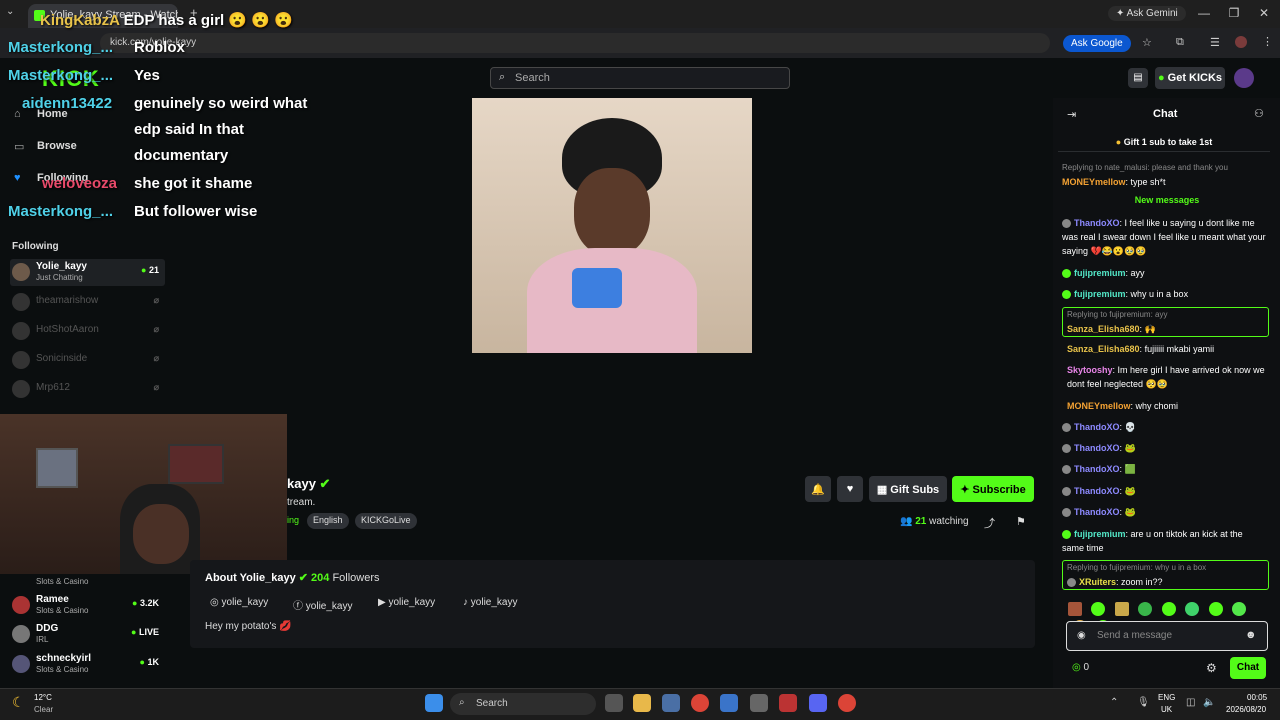 The height and width of the screenshot is (720, 1280). Describe the element at coordinates (328, 521) in the screenshot. I see `tag-english: English` at that location.